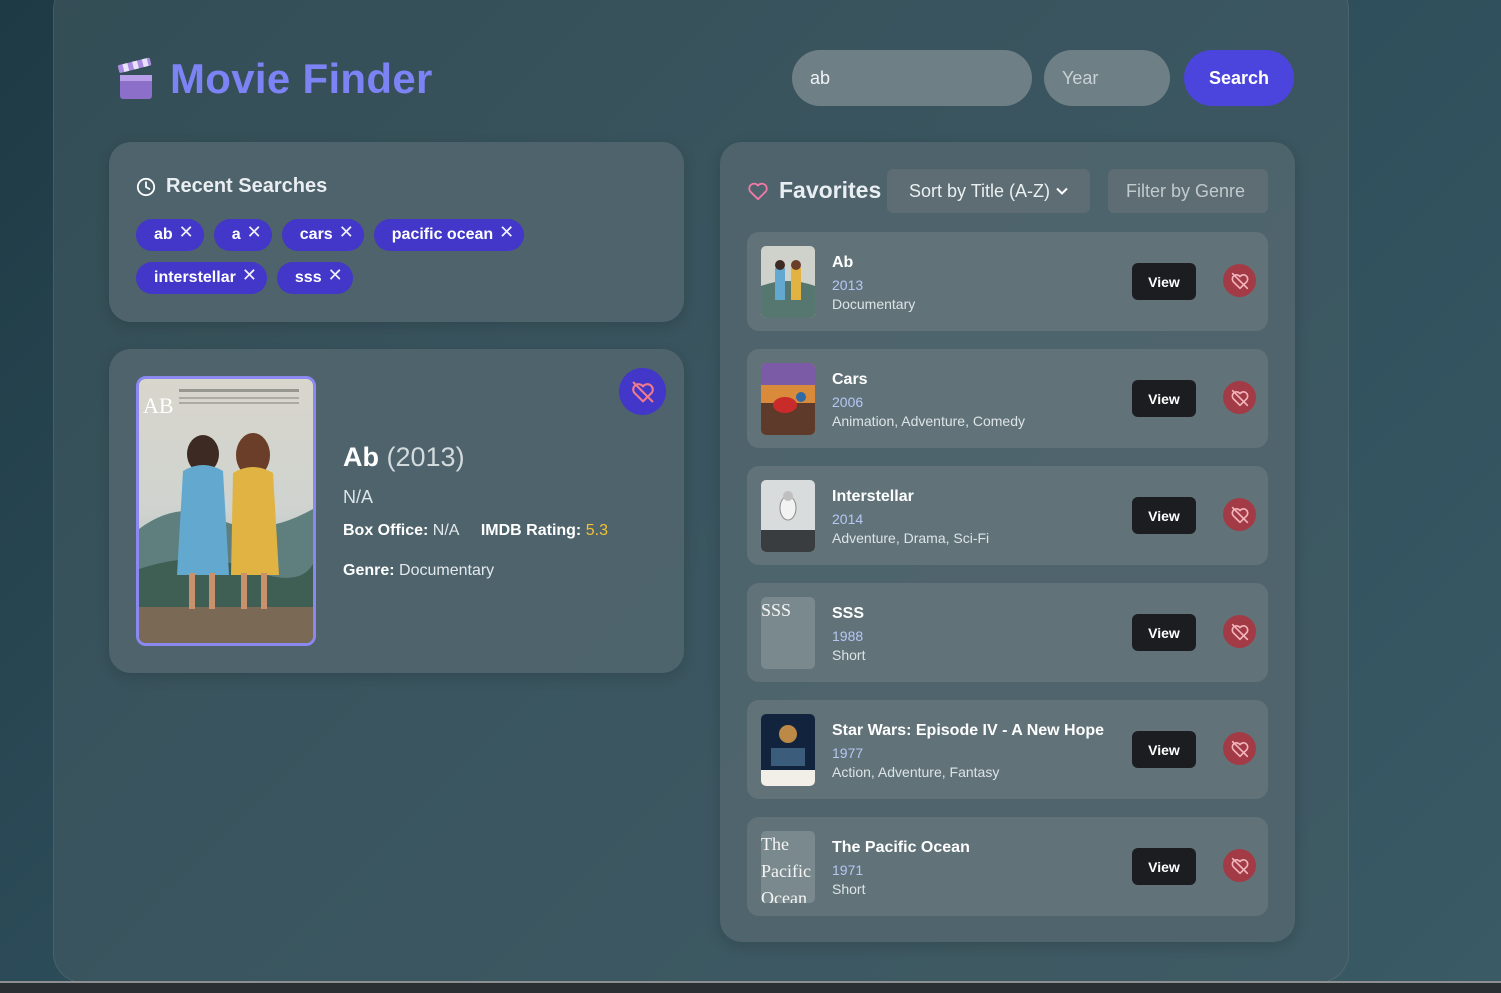  Describe the element at coordinates (146, 186) in the screenshot. I see `clock-icon` at that location.